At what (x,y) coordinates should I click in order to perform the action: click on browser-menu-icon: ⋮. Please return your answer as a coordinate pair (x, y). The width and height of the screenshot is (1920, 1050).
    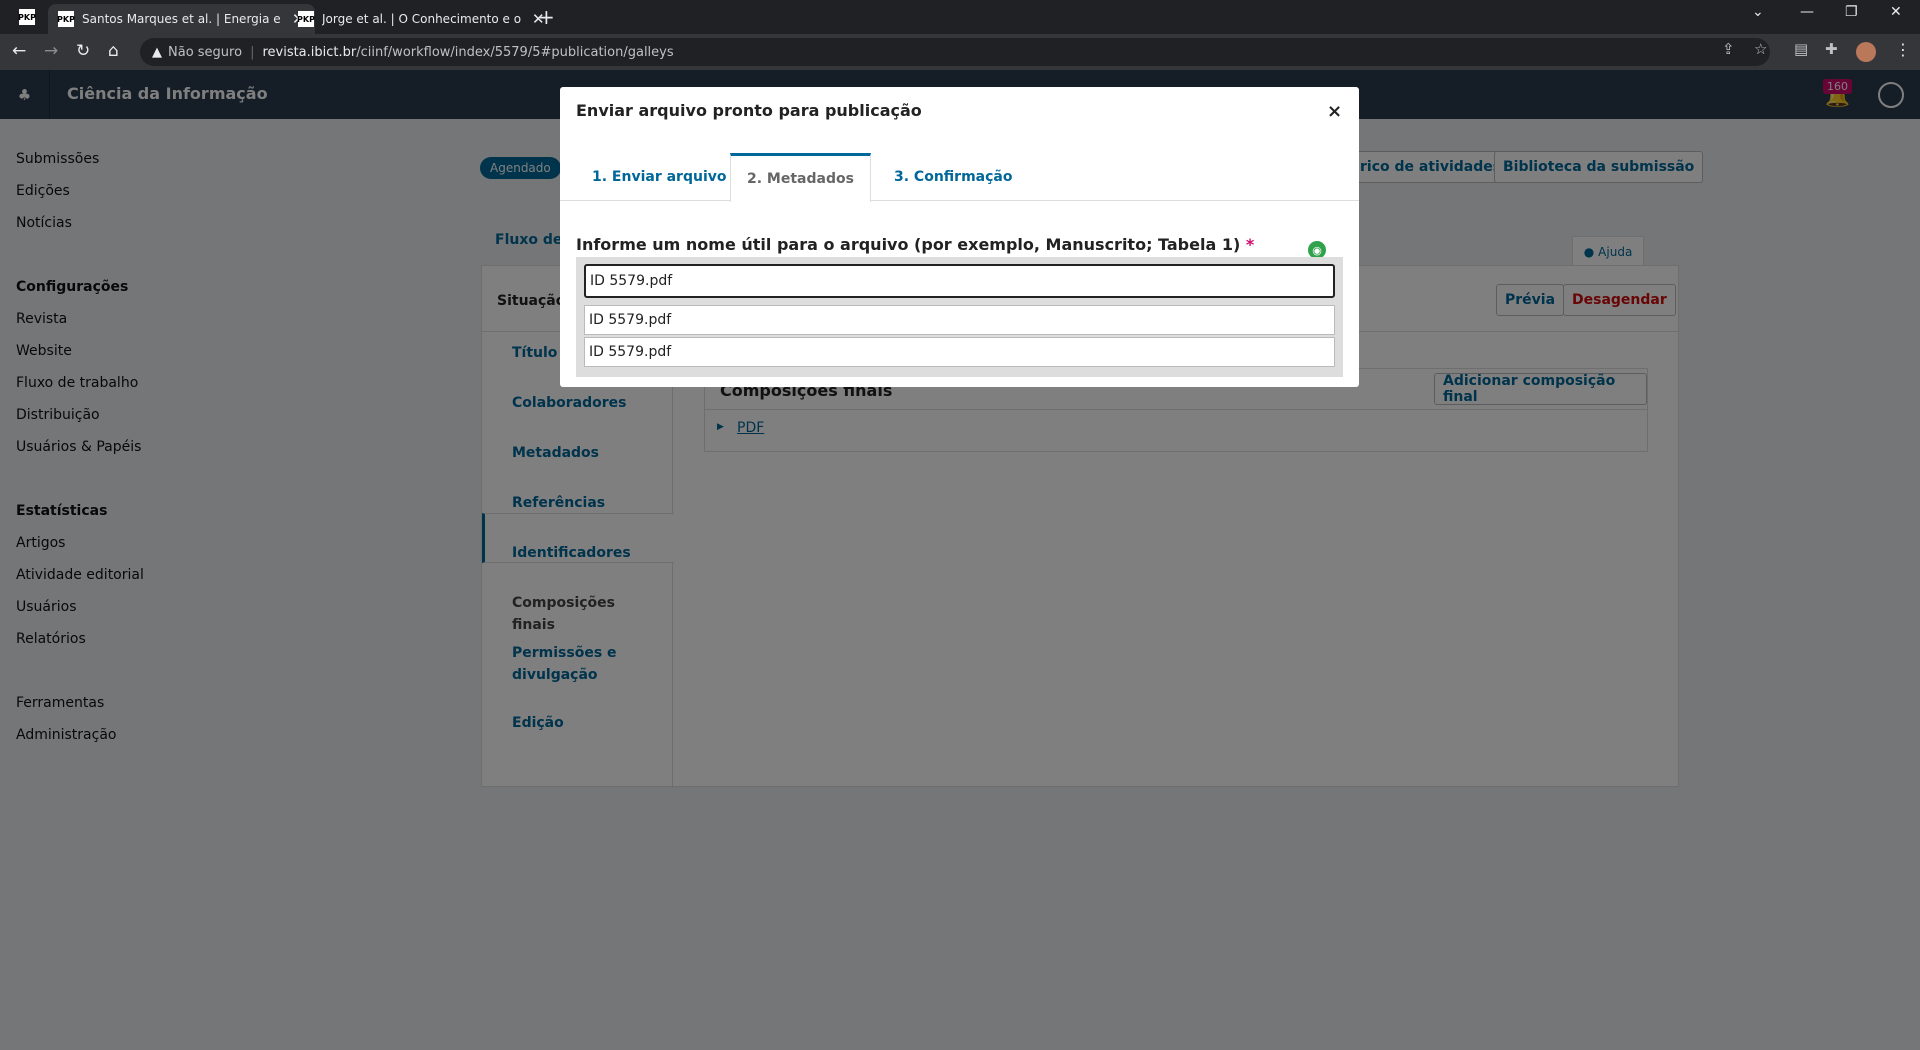
    Looking at the image, I should click on (1903, 49).